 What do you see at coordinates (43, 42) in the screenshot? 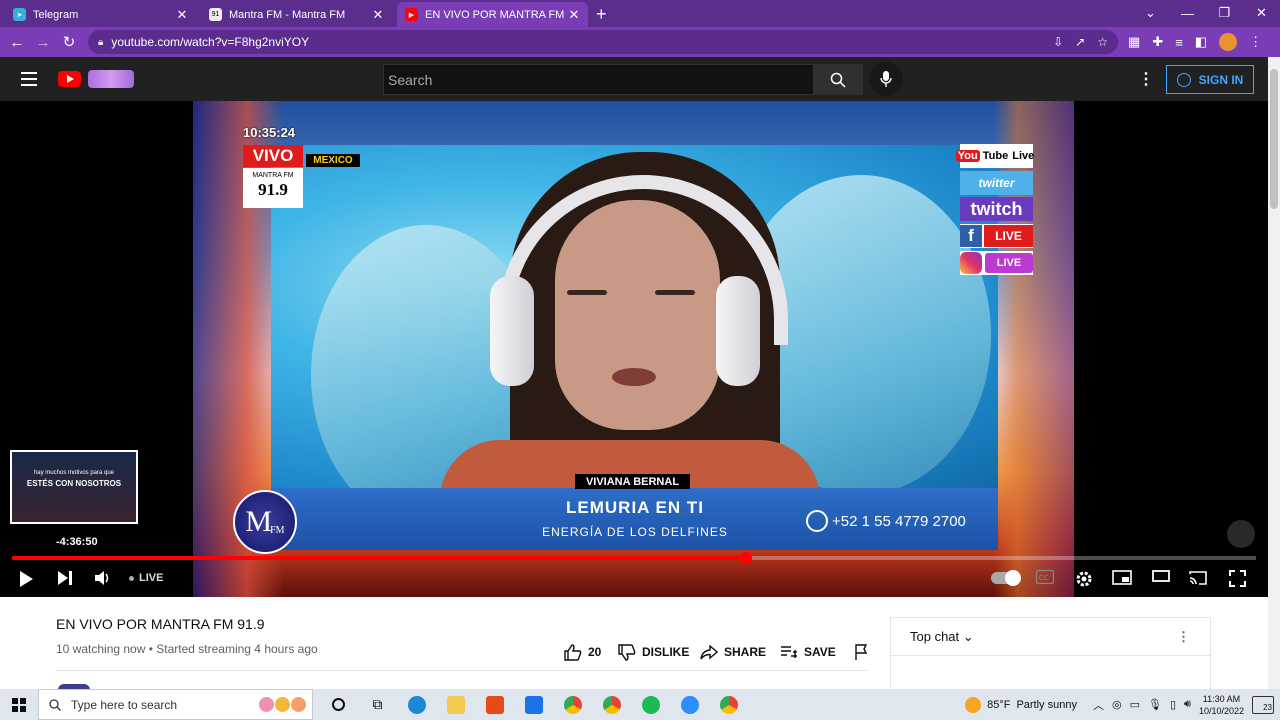
I see `forward-icon: →` at bounding box center [43, 42].